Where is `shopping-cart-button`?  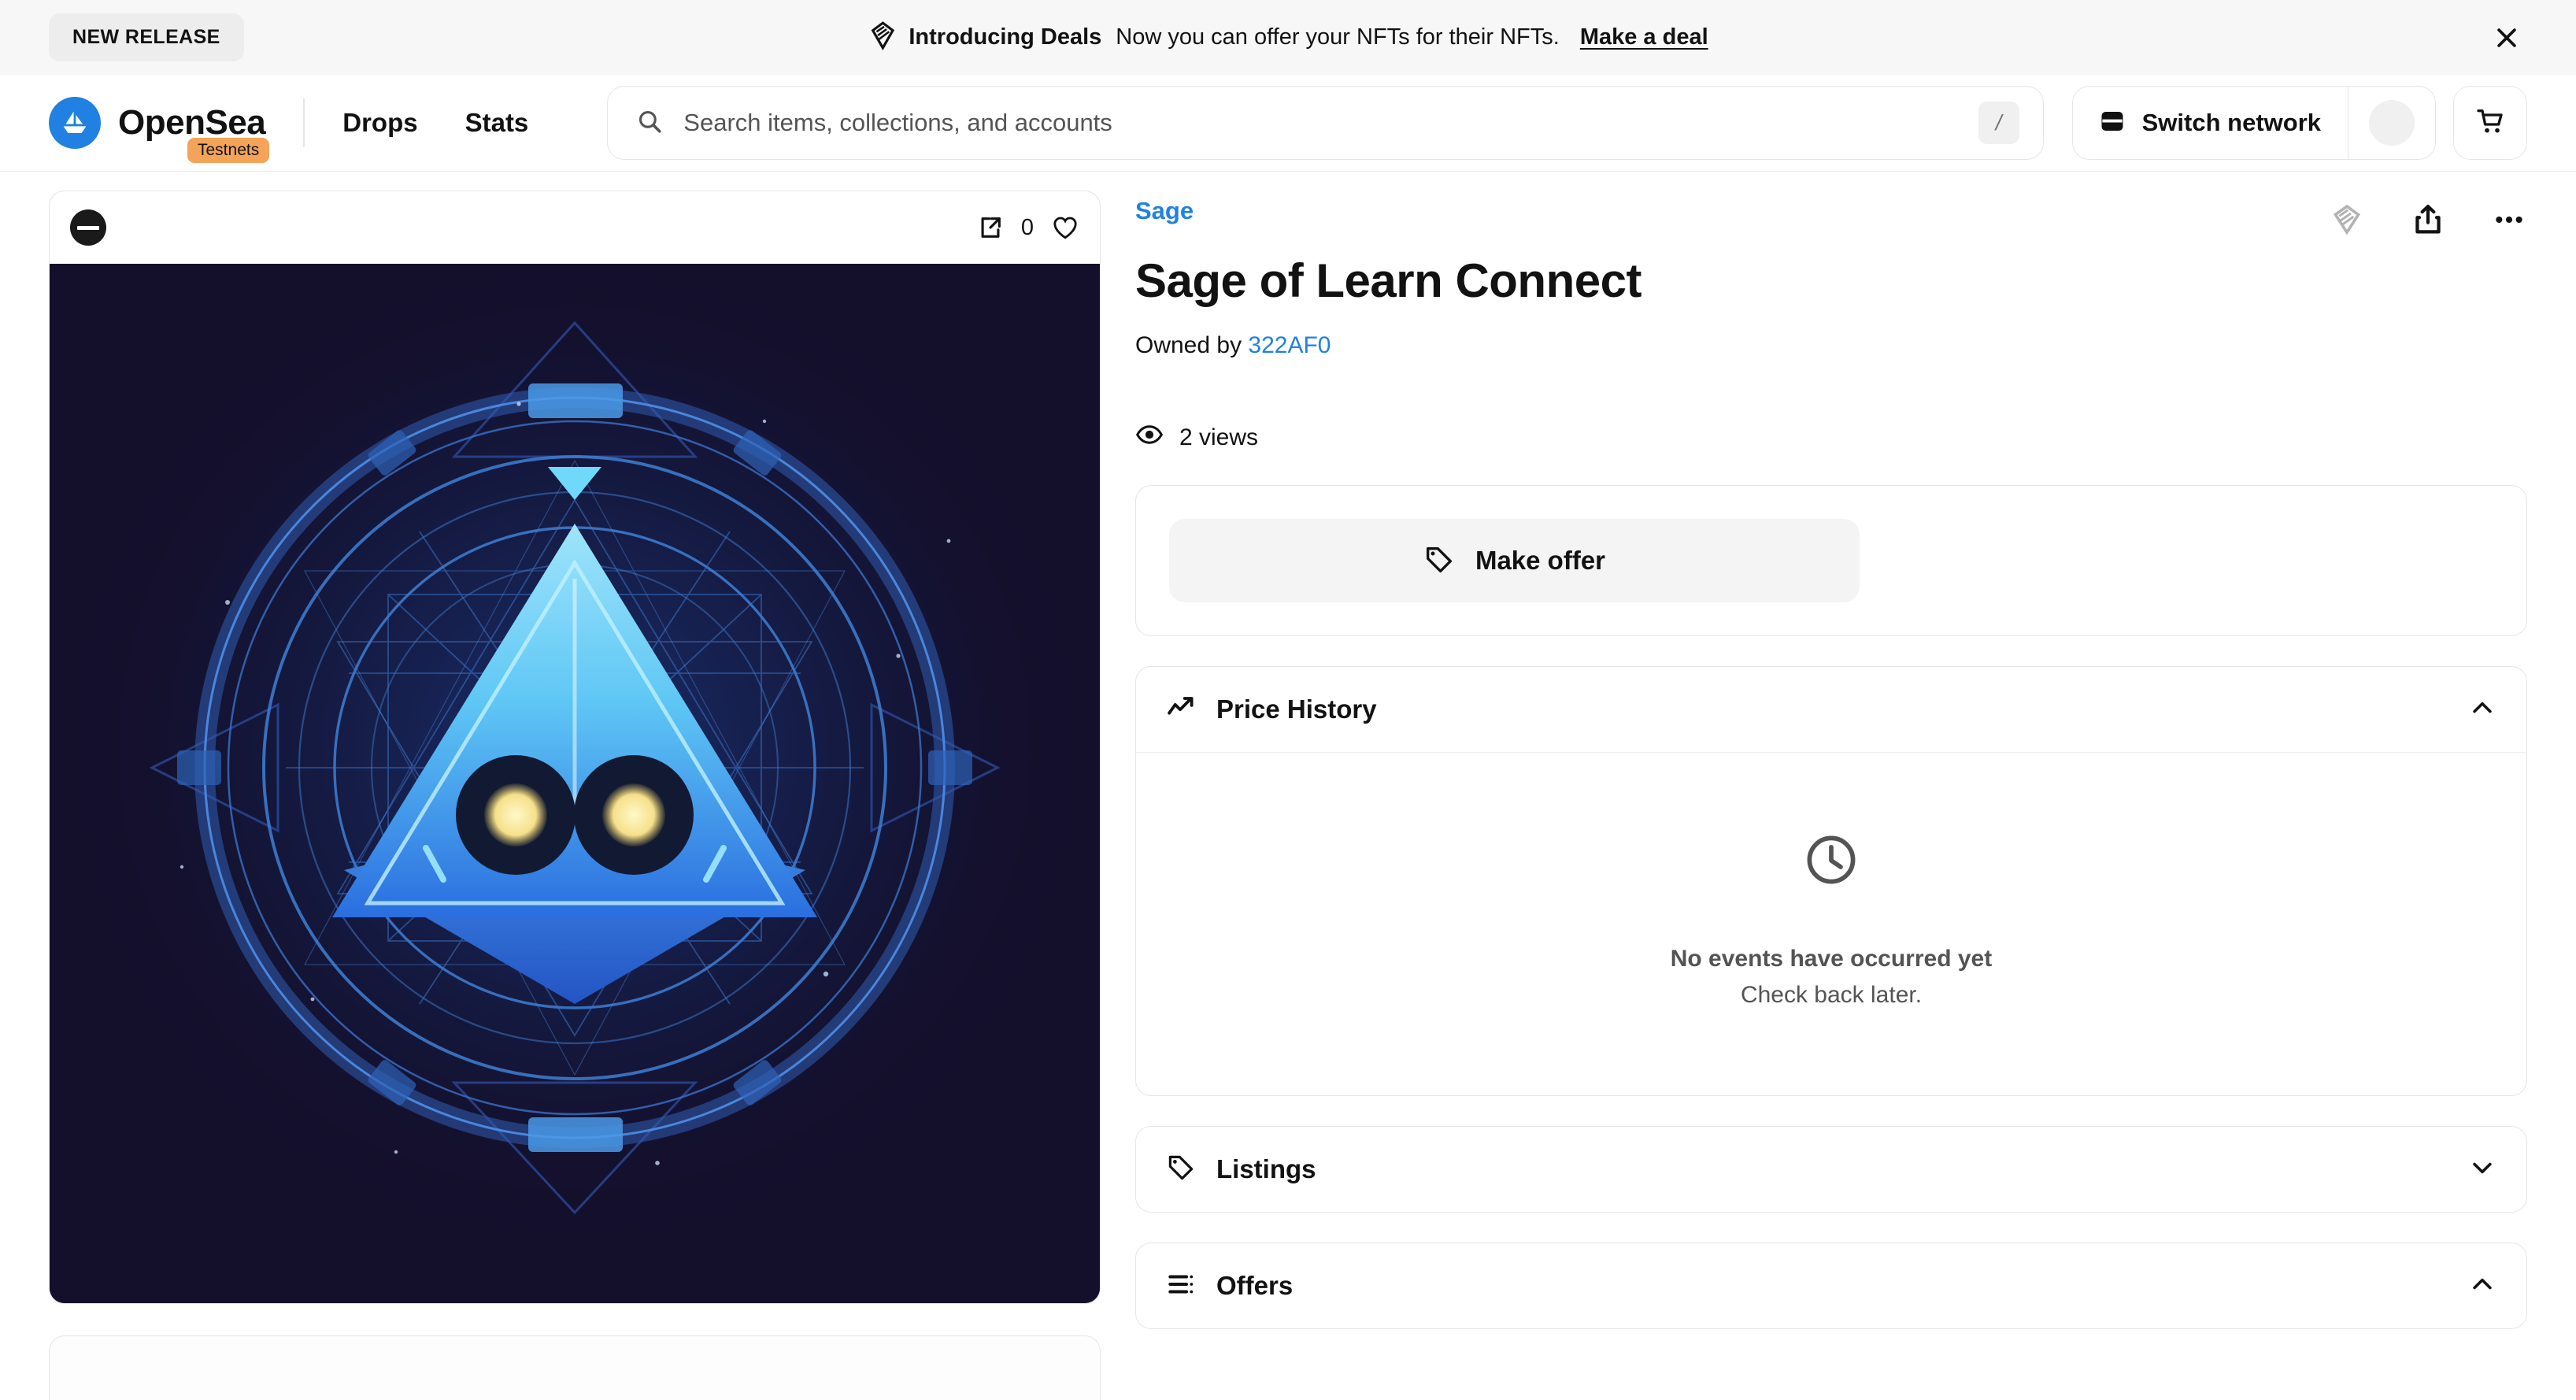
shopping-cart-button is located at coordinates (2490, 123).